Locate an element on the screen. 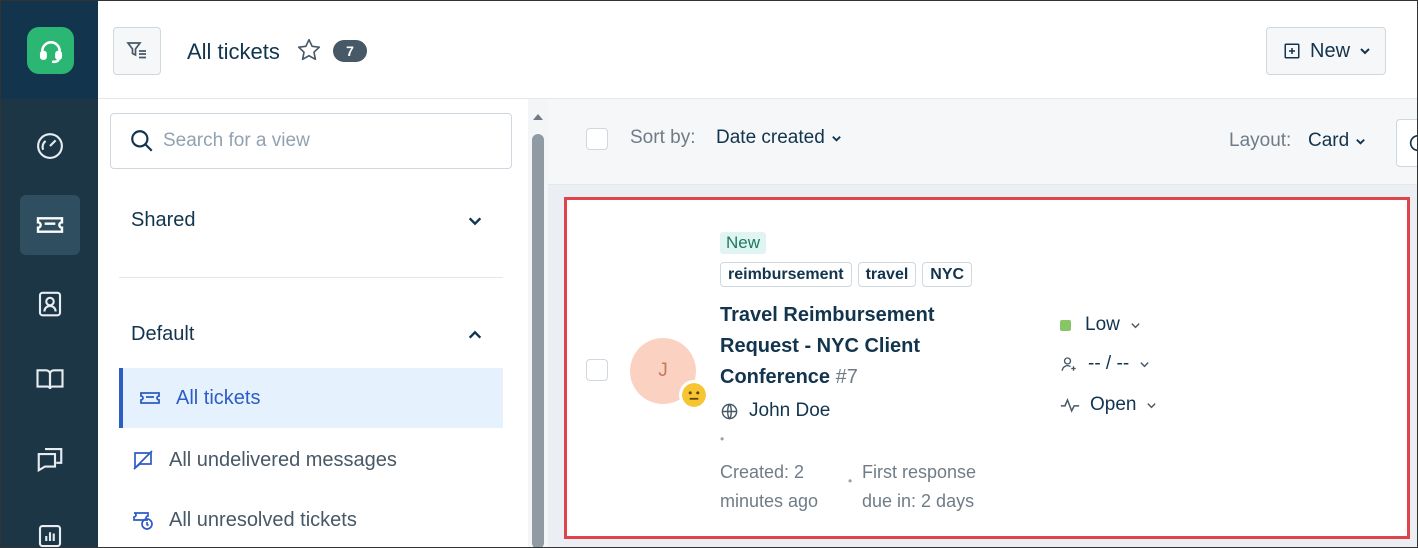 The width and height of the screenshot is (1418, 548). select-all-checkbox is located at coordinates (597, 139).